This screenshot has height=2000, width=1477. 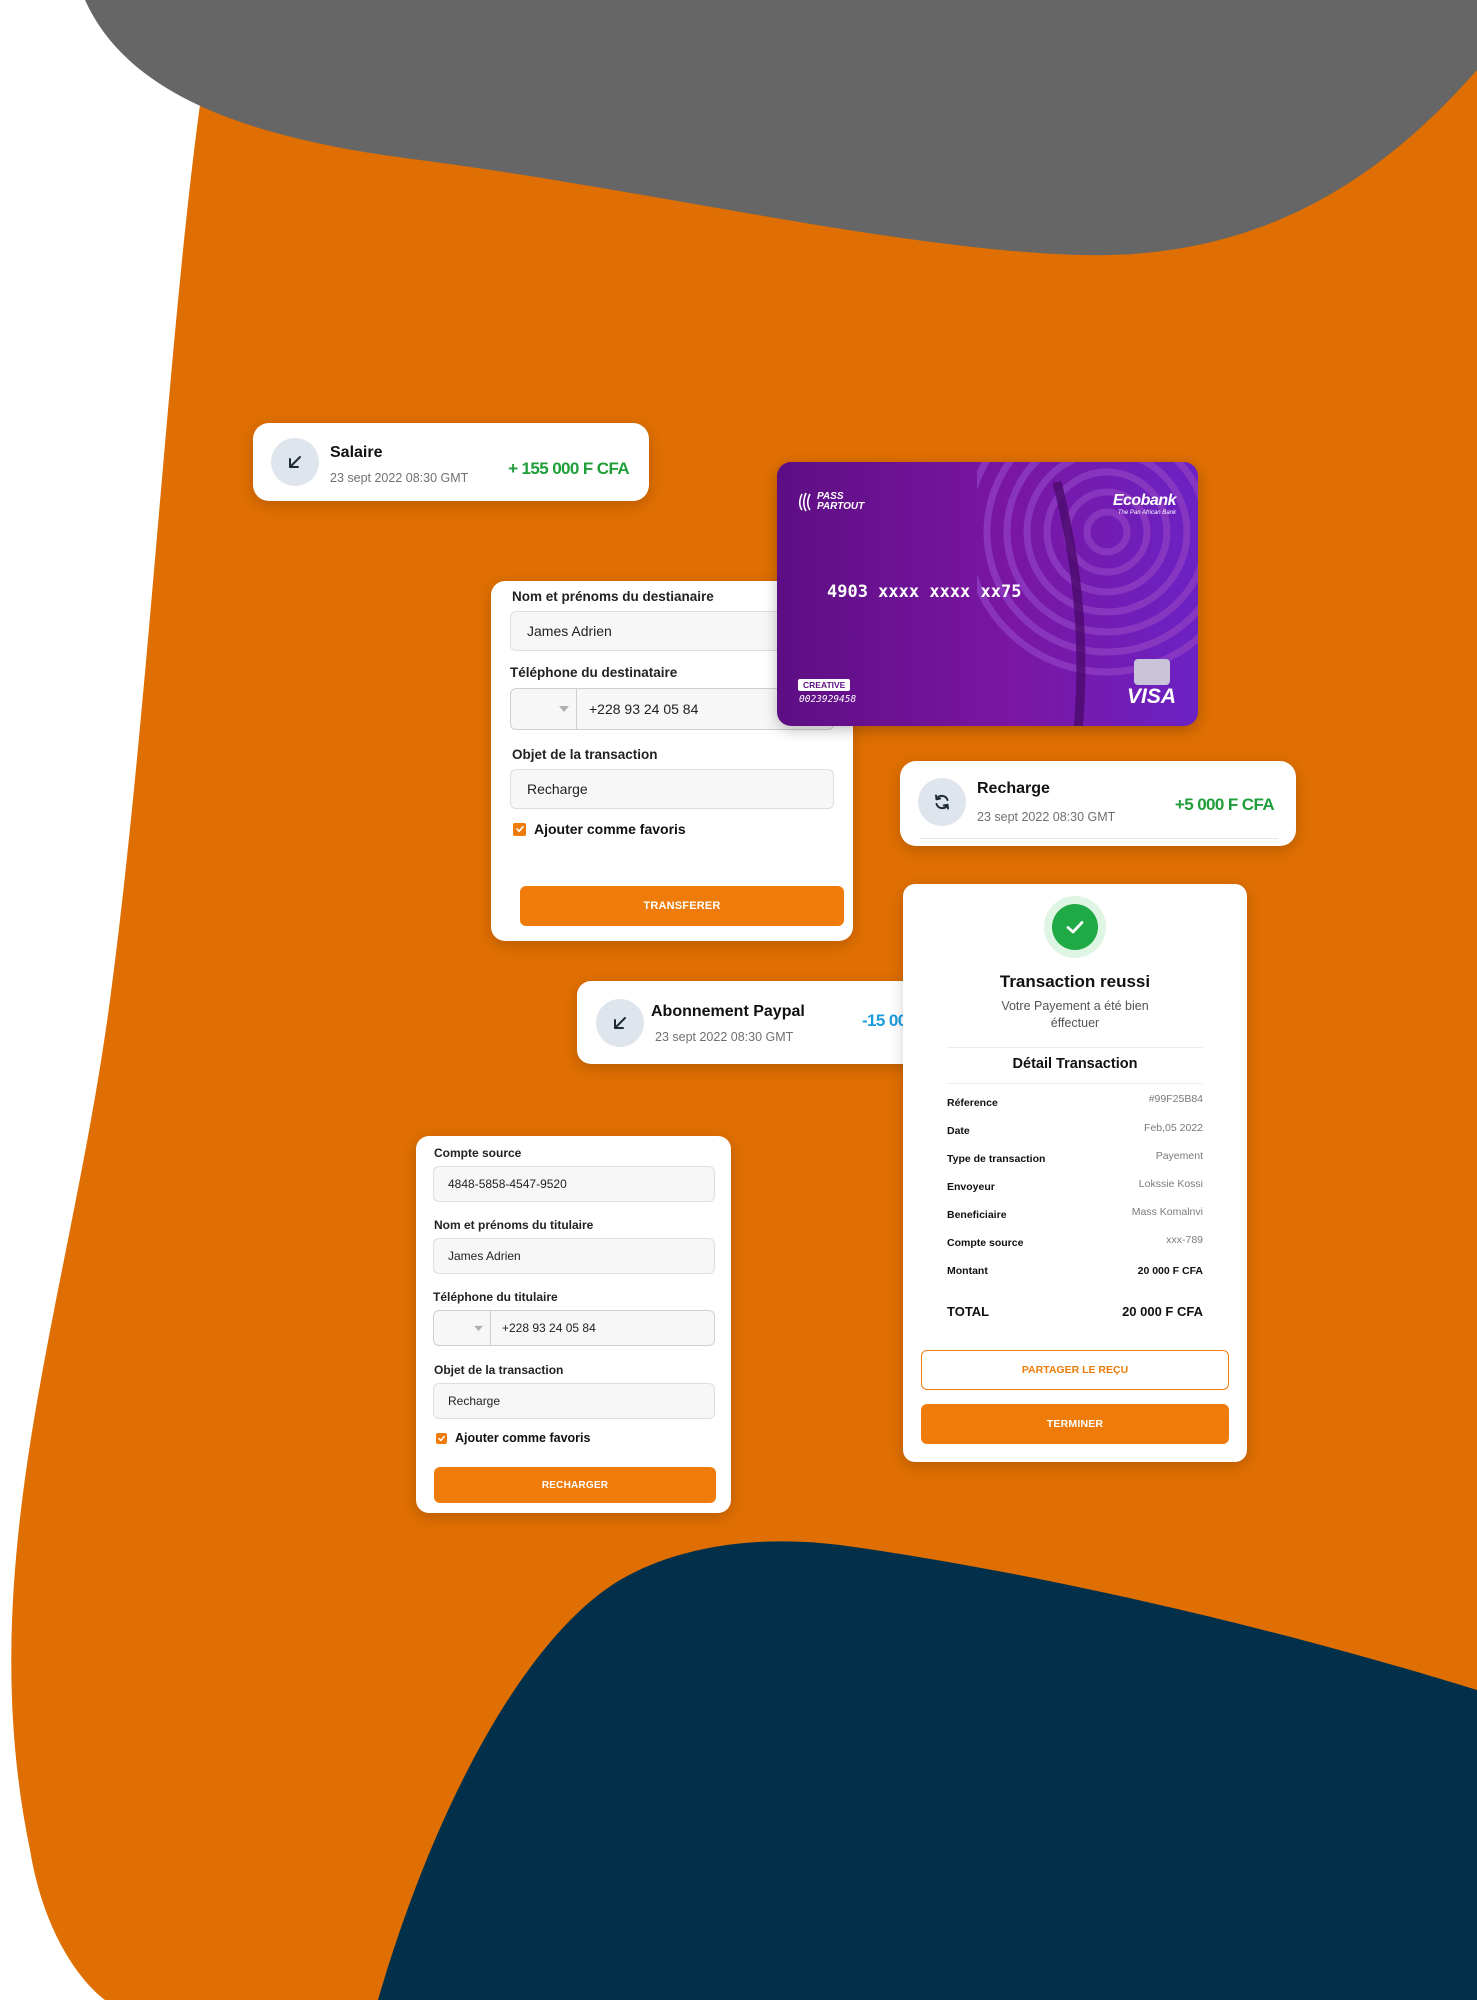 What do you see at coordinates (594, 672) in the screenshot?
I see `recipient-phone-label: Téléphone du destinataire` at bounding box center [594, 672].